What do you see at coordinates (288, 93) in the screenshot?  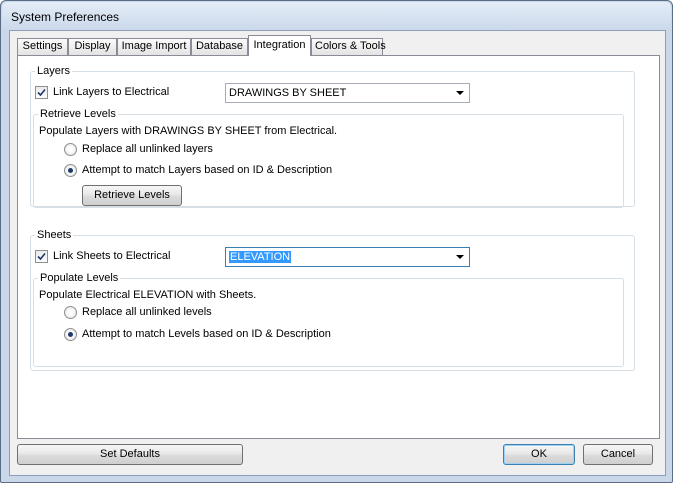 I see `layers-source-value: DRAWINGS BY SHEET` at bounding box center [288, 93].